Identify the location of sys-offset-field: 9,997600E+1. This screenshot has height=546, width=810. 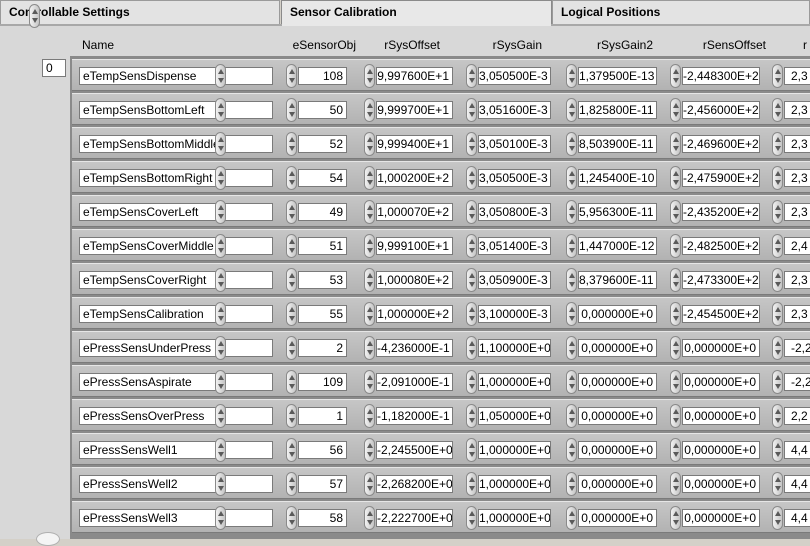
(414, 76).